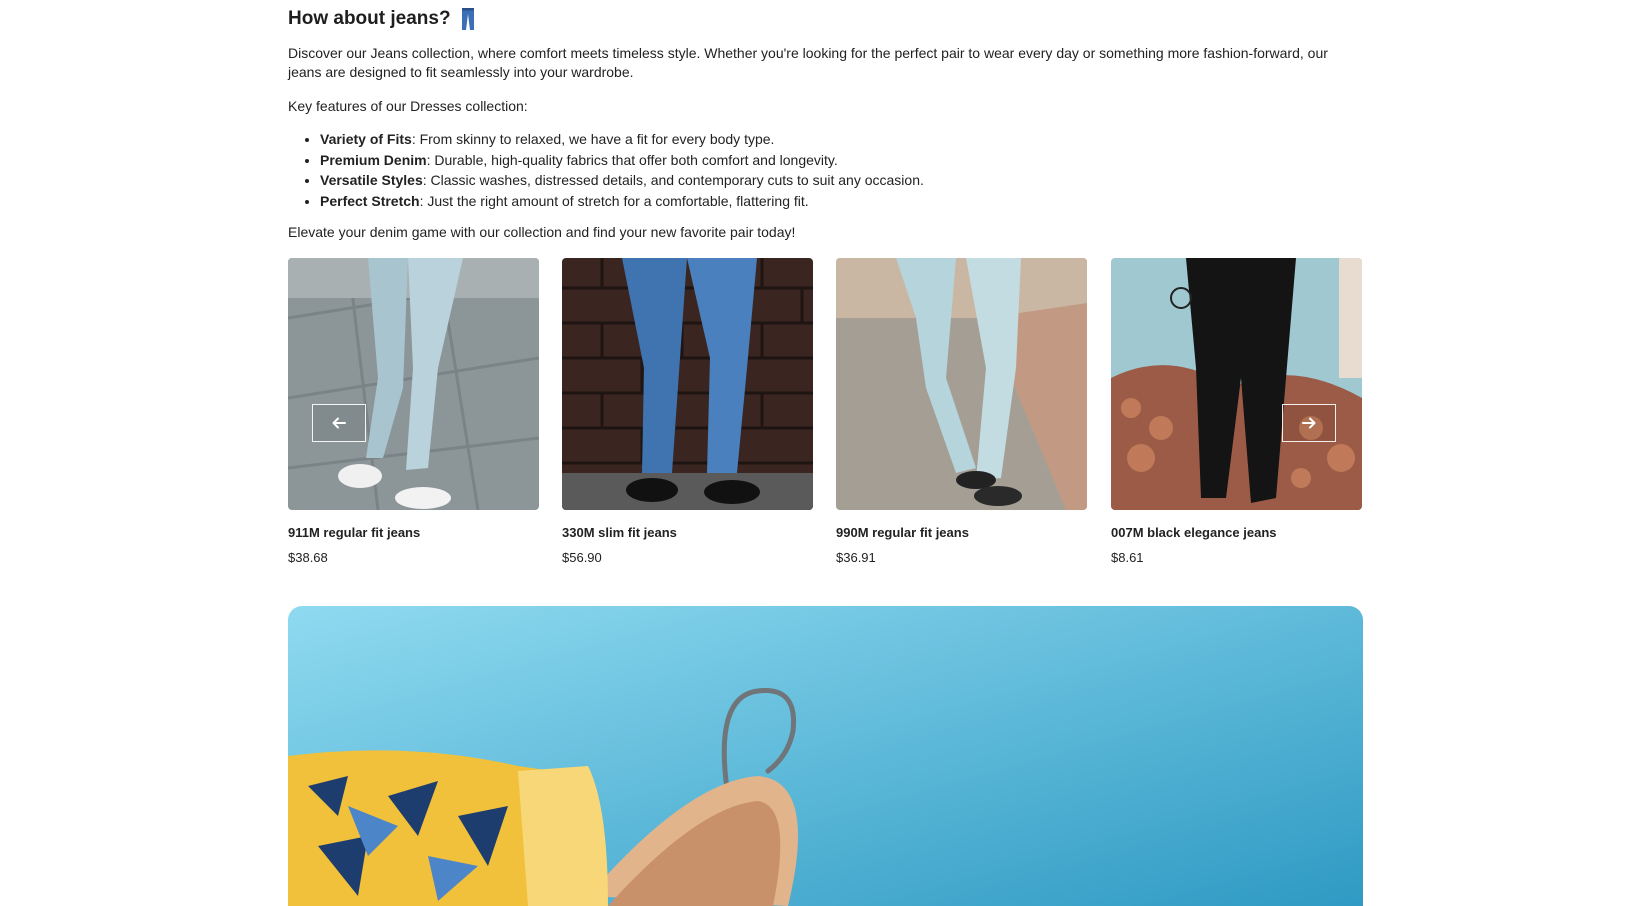  I want to click on arrow-left-icon, so click(339, 423).